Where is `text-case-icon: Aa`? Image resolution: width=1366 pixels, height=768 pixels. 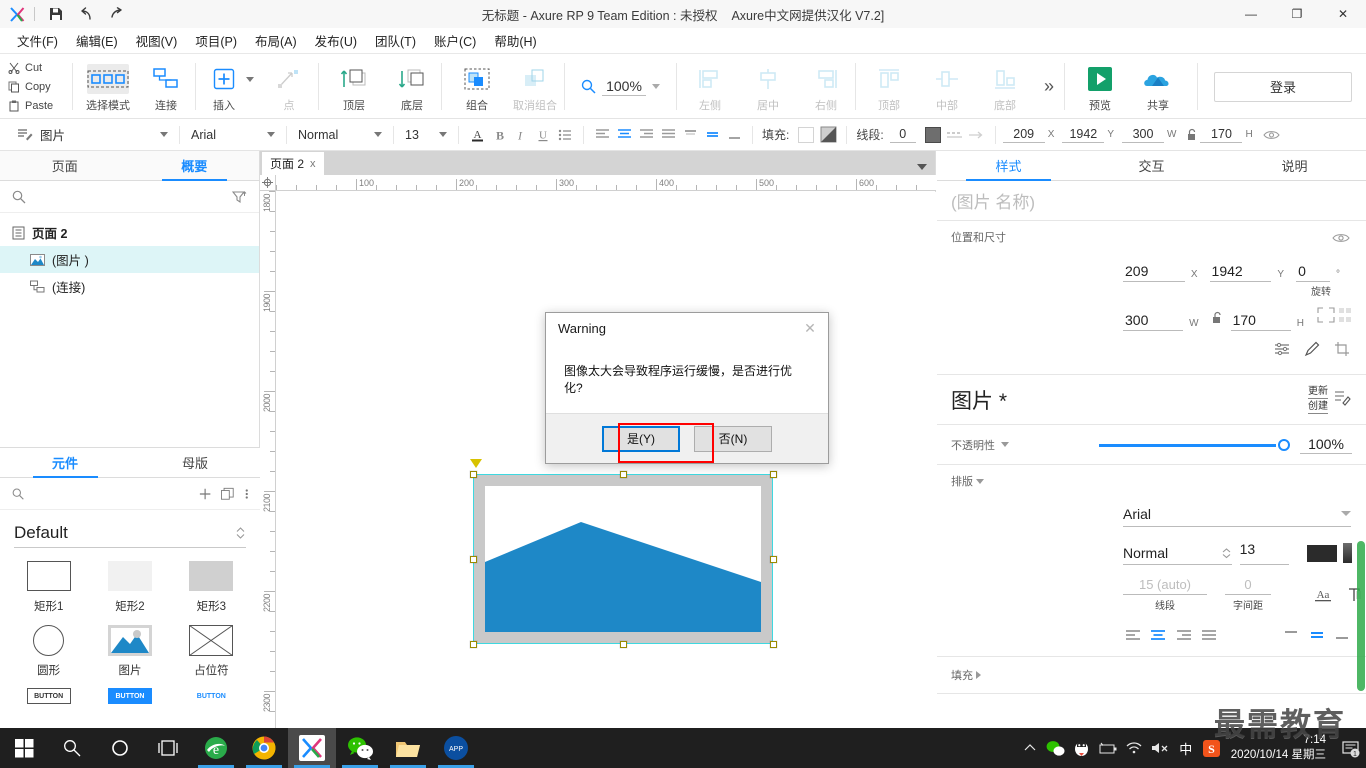 text-case-icon: Aa is located at coordinates (1323, 597).